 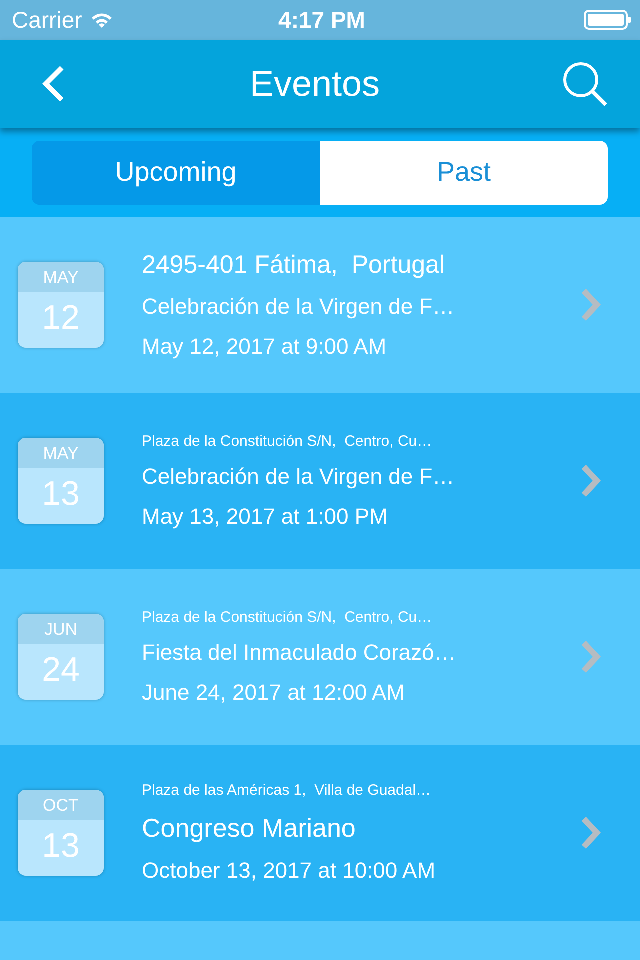 I want to click on calendar-icon: OCT 13, so click(x=61, y=833).